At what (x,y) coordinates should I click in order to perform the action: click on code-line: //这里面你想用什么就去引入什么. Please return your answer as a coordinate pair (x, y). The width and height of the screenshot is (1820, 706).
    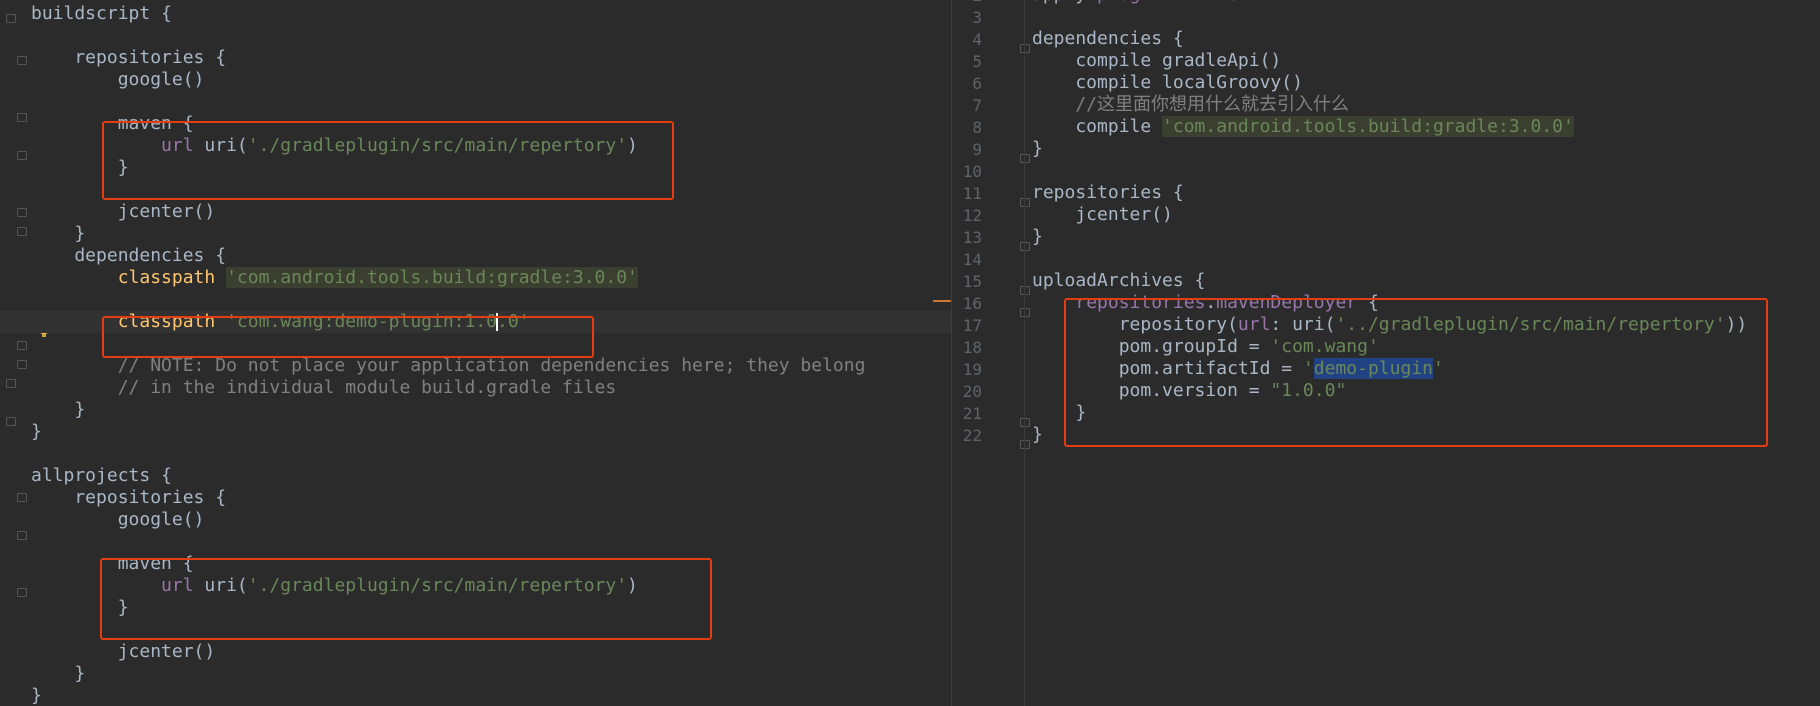
    Looking at the image, I should click on (1389, 105).